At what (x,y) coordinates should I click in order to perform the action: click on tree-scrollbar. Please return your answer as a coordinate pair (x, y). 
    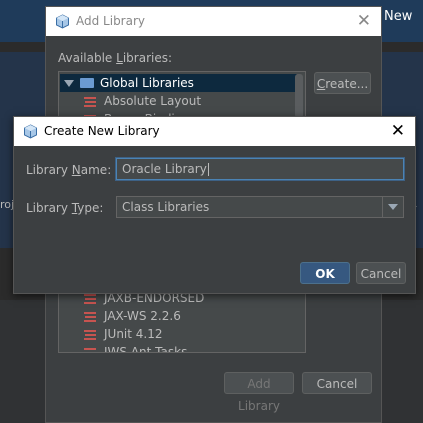
    Looking at the image, I should click on (299, 96).